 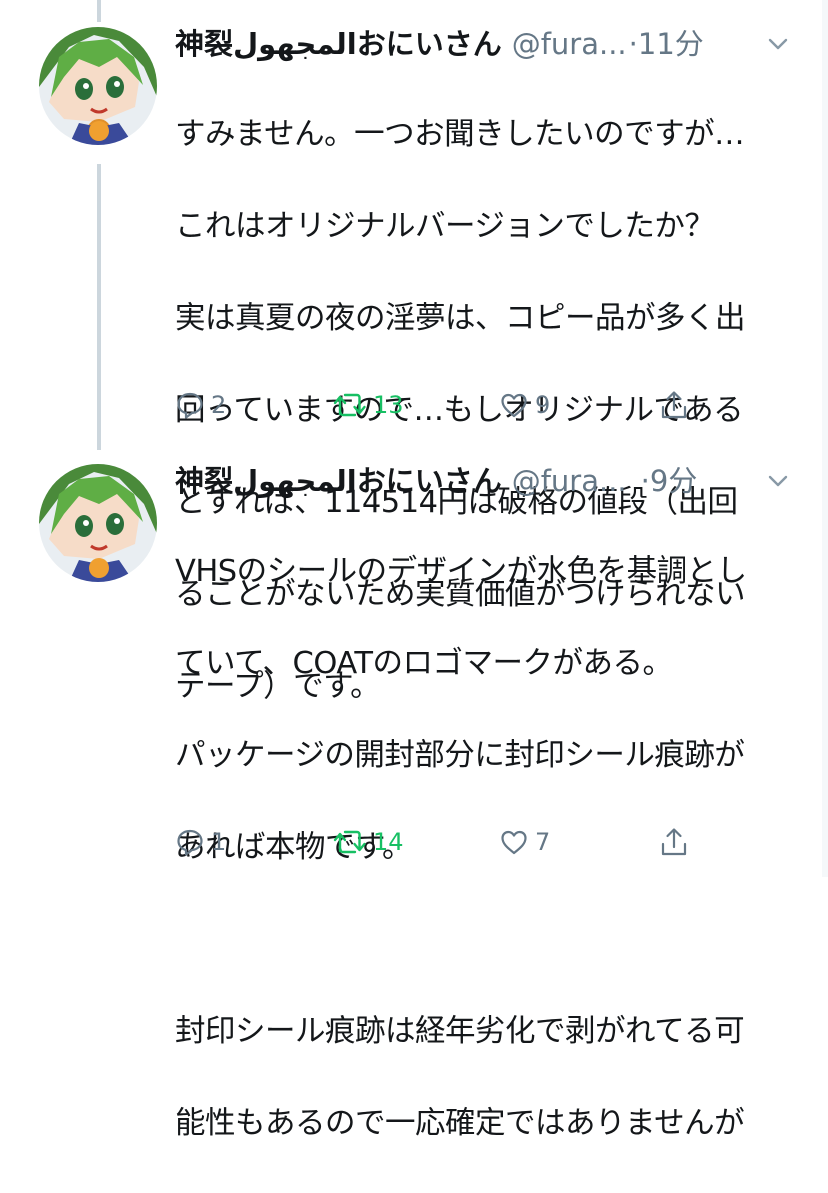 I want to click on timestamp: 11分, so click(x=671, y=44).